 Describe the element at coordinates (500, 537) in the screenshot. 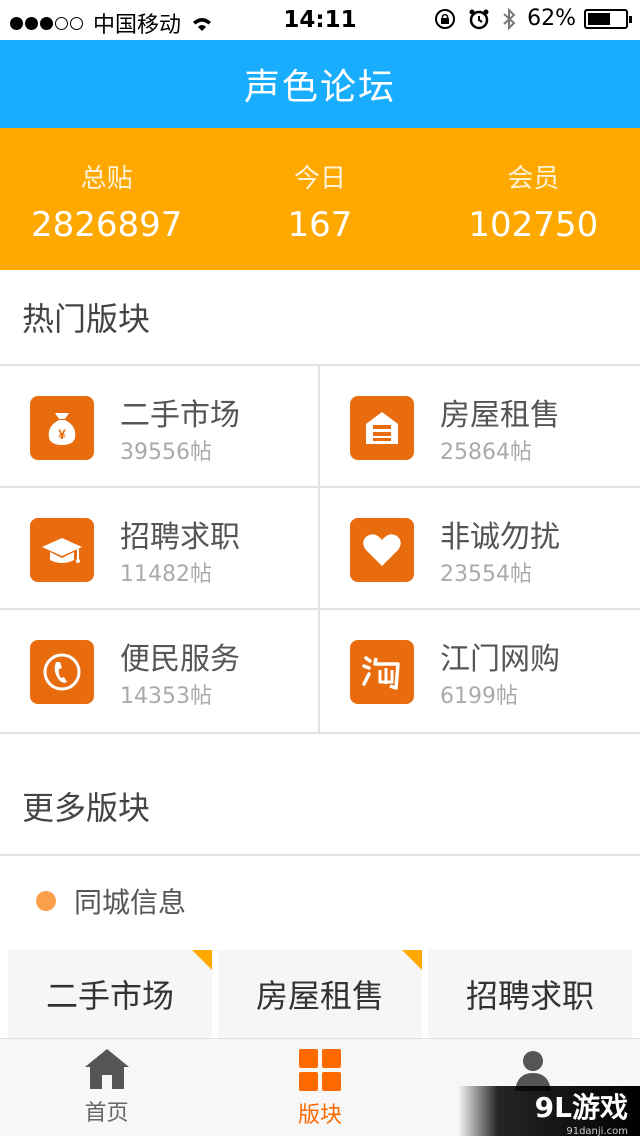

I see `hot-item-name: 非诚勿扰` at that location.